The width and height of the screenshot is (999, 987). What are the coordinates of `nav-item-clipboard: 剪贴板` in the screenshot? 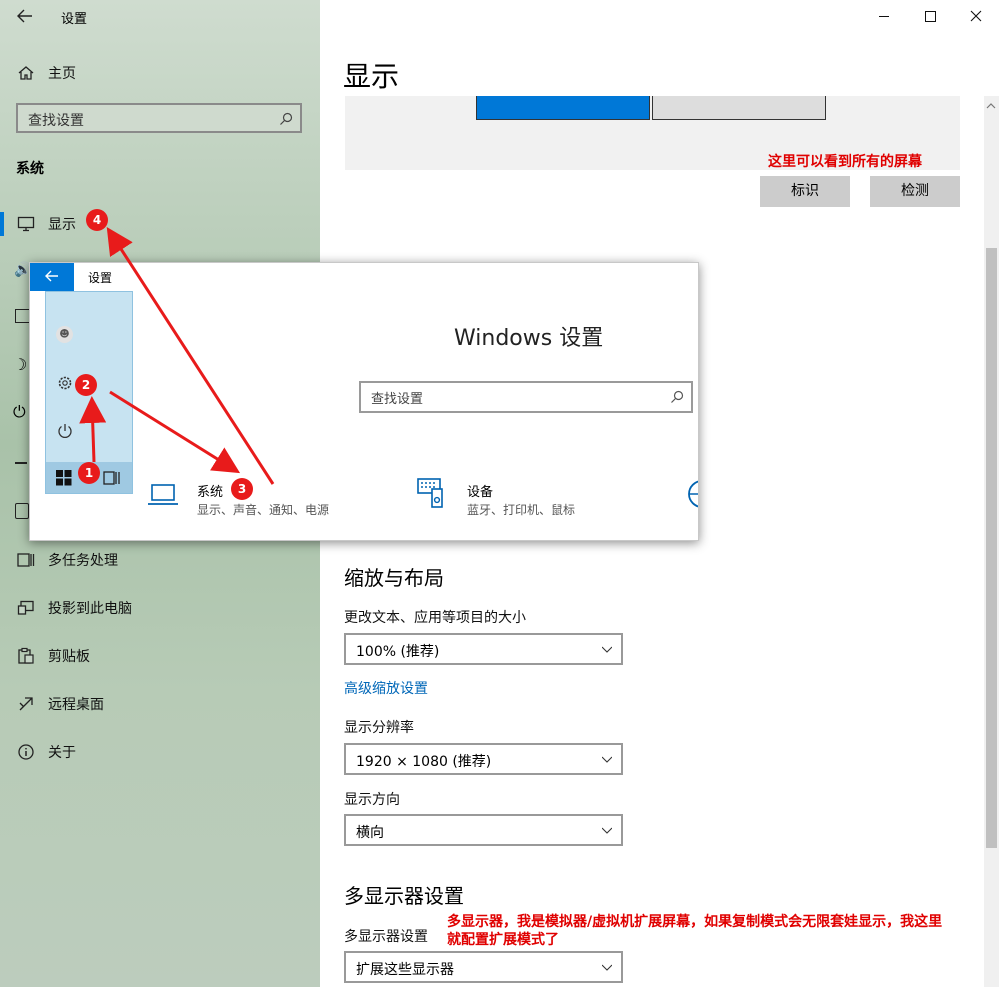 It's located at (160, 656).